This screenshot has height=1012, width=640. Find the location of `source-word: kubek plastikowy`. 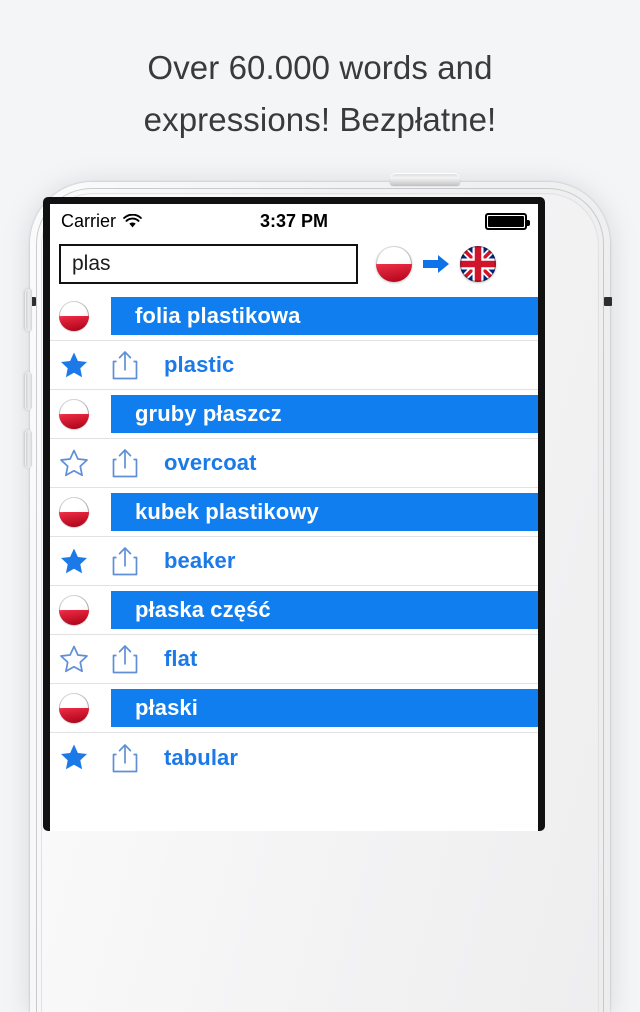

source-word: kubek plastikowy is located at coordinates (324, 512).